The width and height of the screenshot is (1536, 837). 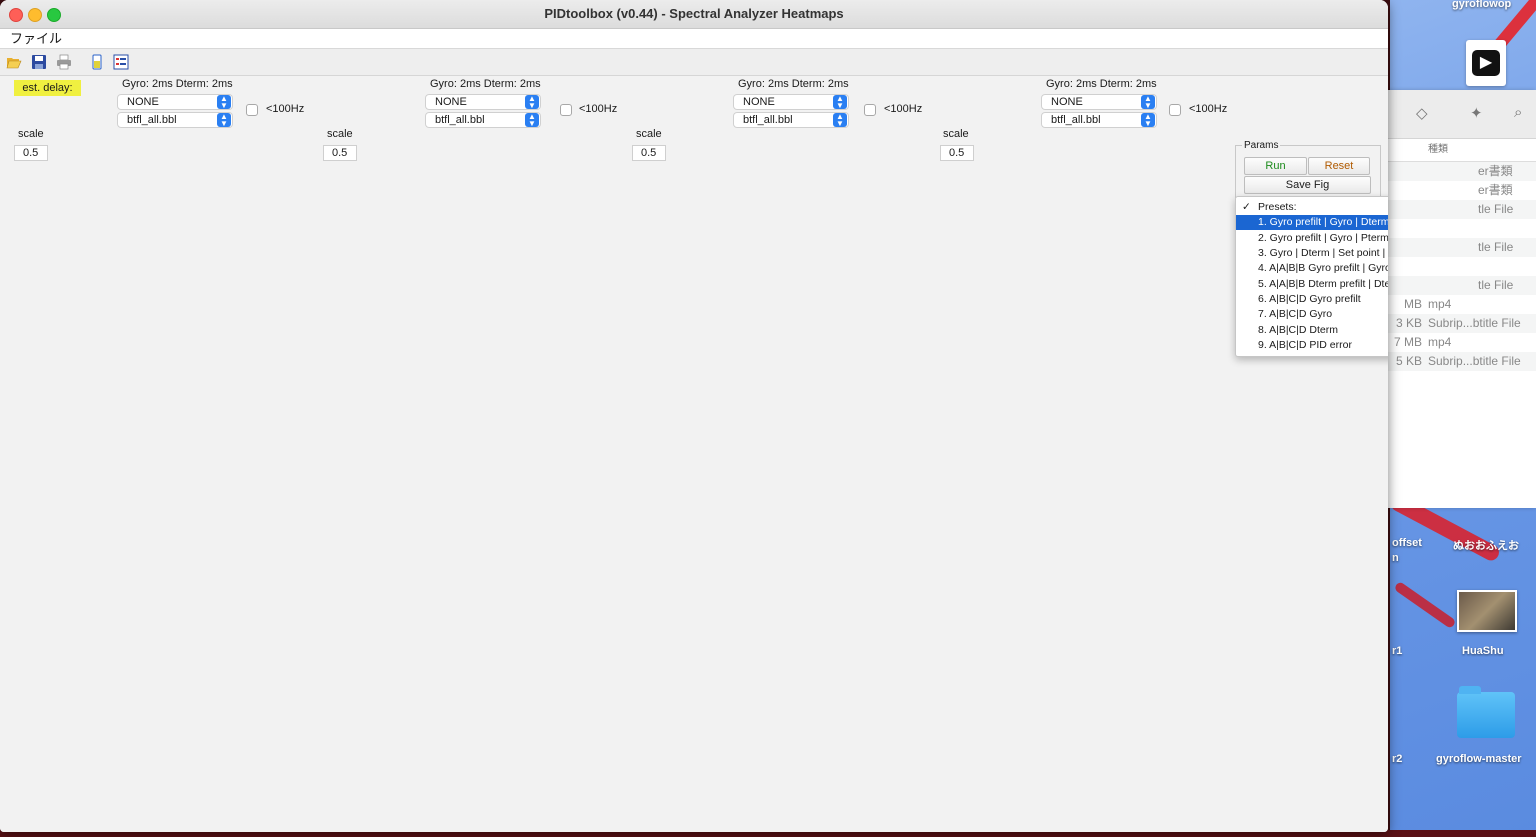 What do you see at coordinates (483, 120) in the screenshot?
I see `panel-2-select-file: btfl_all.bbl ▲ ▼` at bounding box center [483, 120].